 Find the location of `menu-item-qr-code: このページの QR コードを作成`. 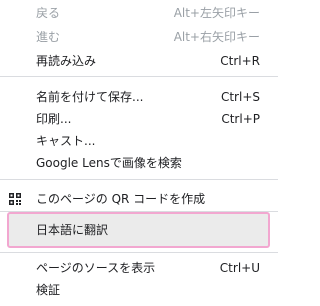

menu-item-qr-code: このページの QR コードを作成 is located at coordinates (139, 199).